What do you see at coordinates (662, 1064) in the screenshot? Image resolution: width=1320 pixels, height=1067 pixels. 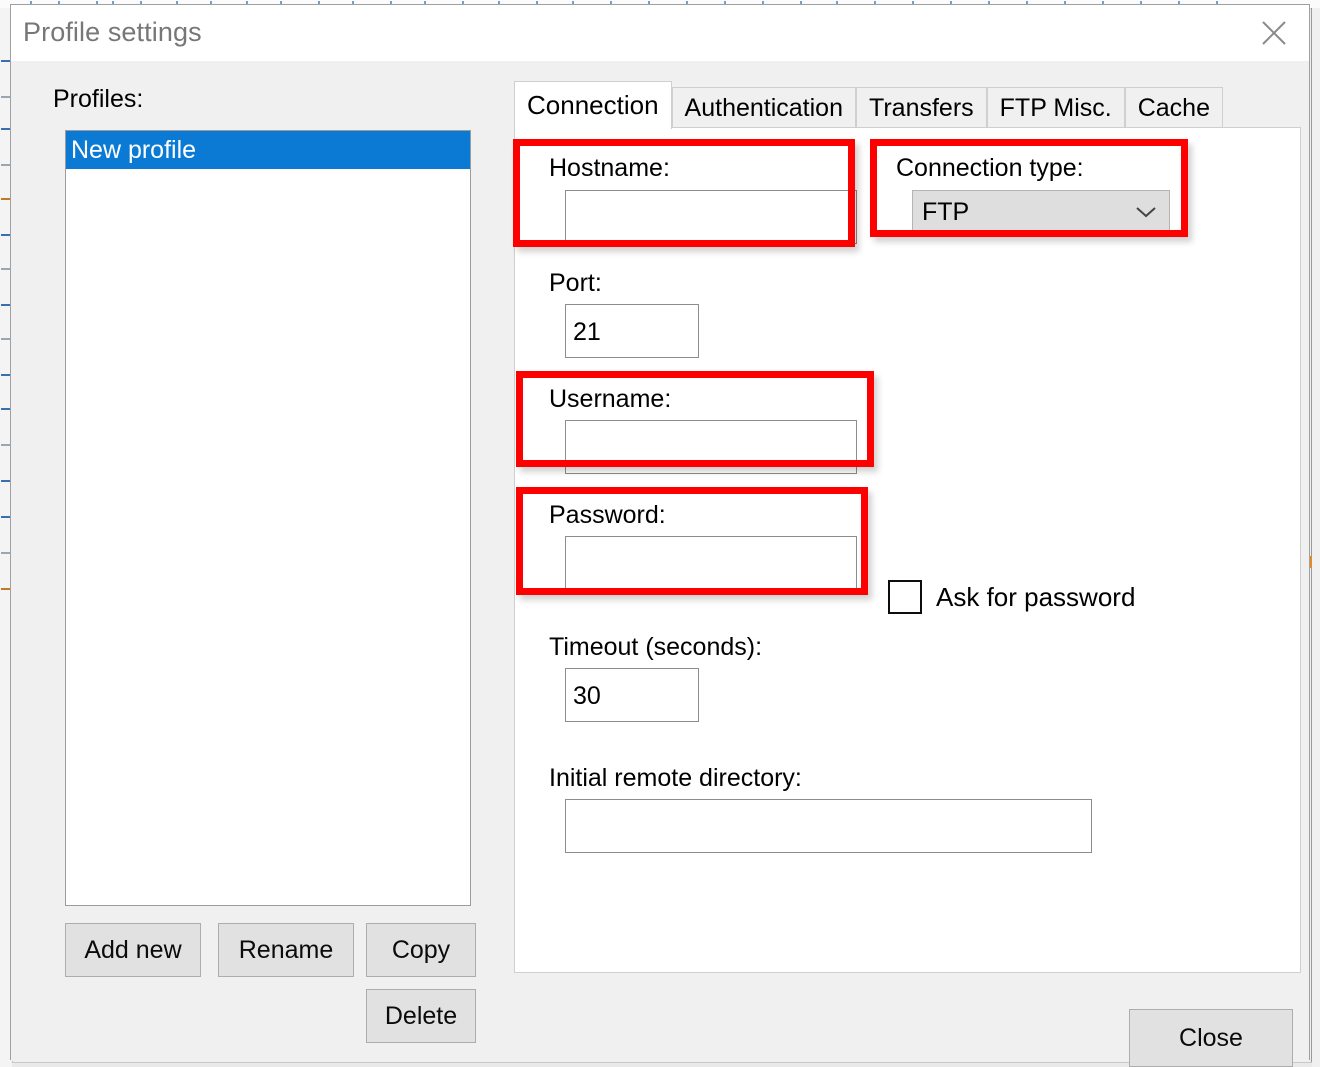 I see `background-window-bottom-edge` at bounding box center [662, 1064].